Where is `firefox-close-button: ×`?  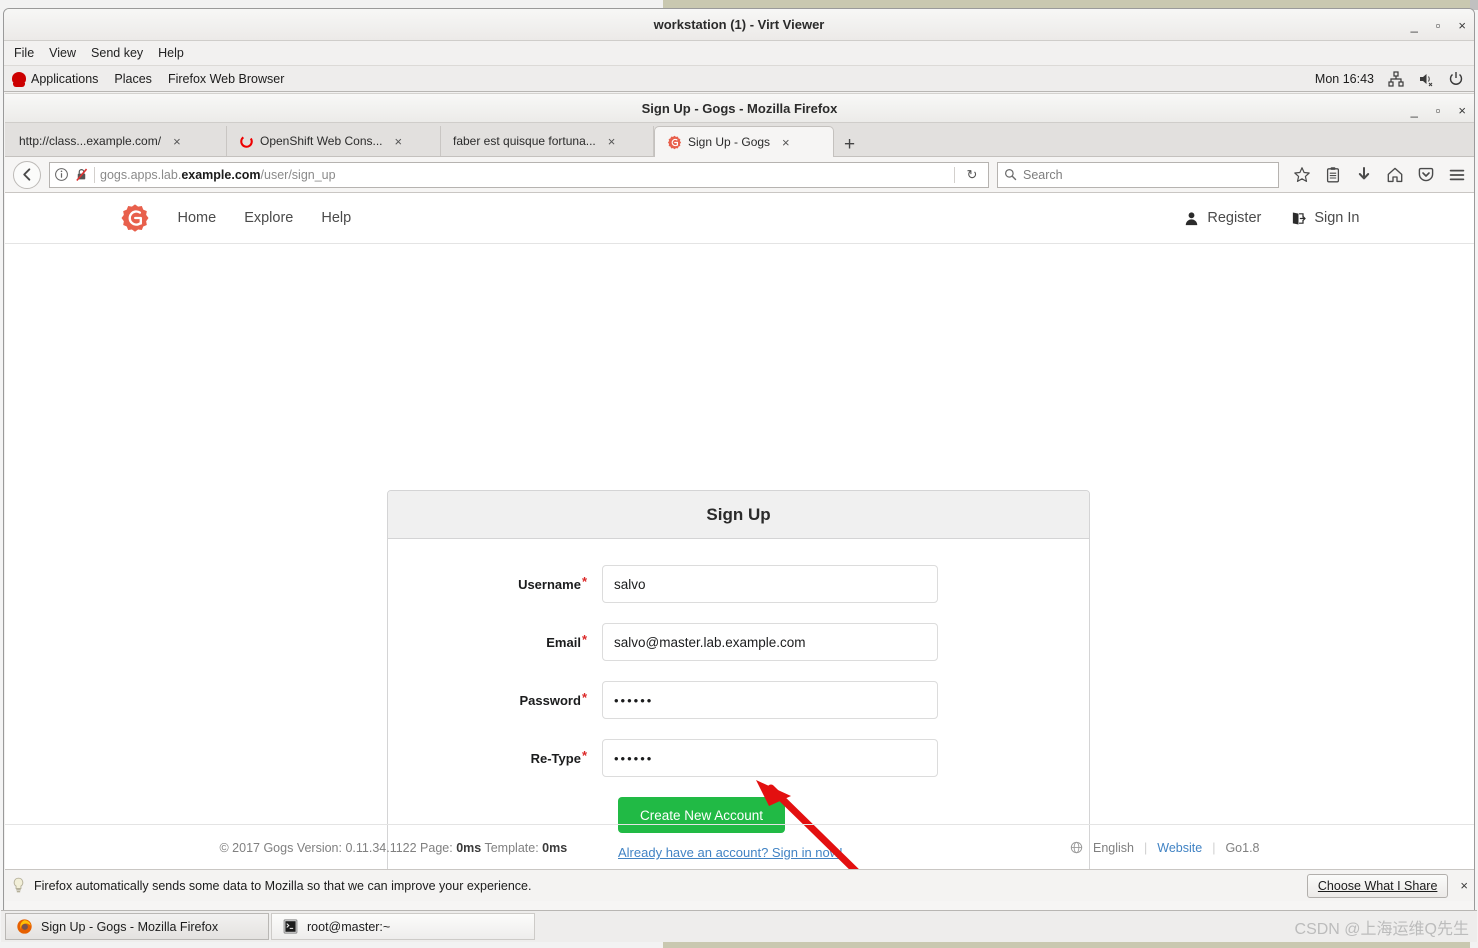 firefox-close-button: × is located at coordinates (1462, 110).